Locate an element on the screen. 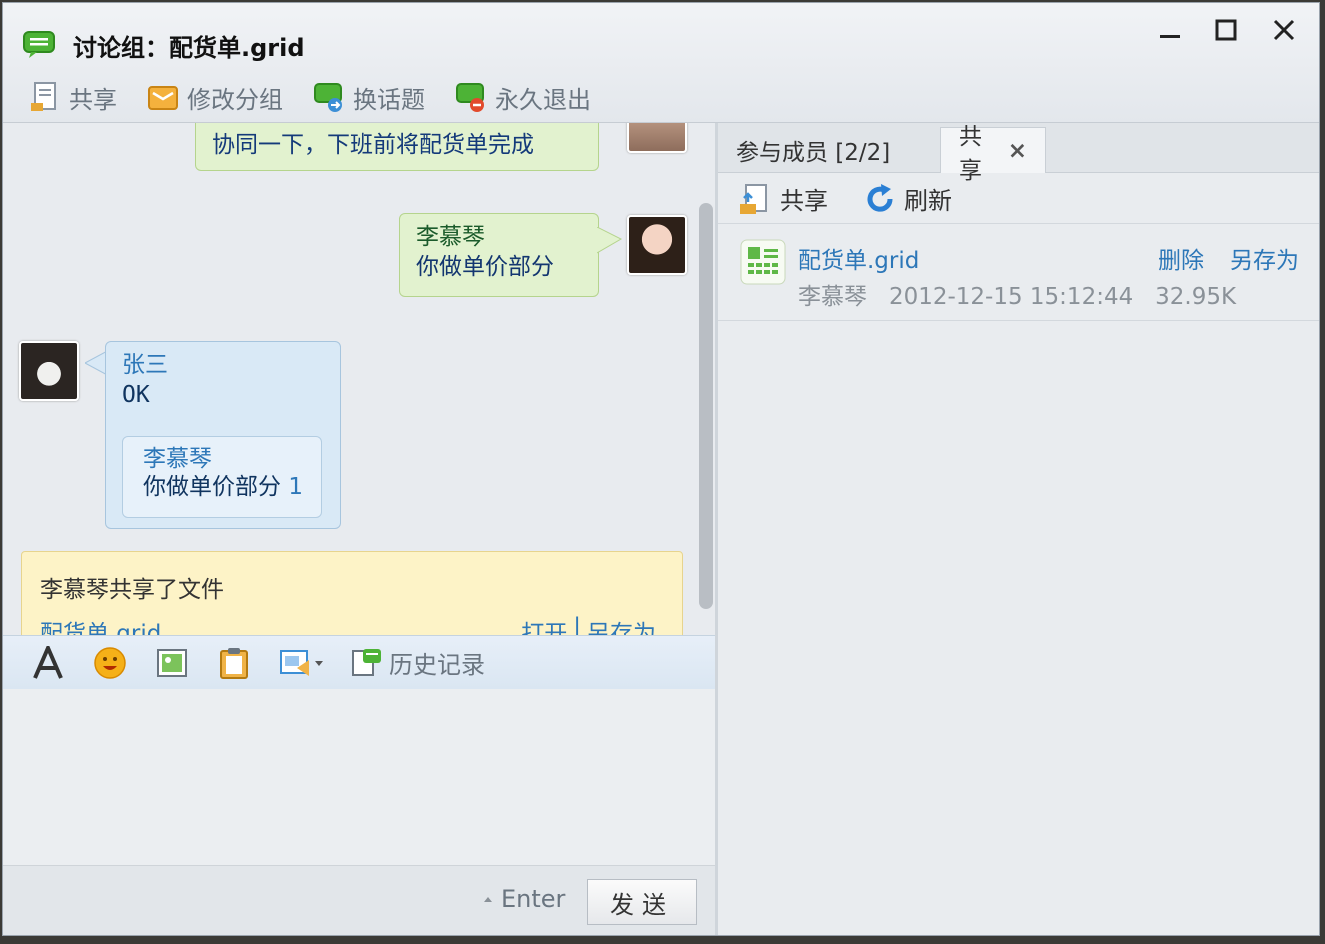 The height and width of the screenshot is (944, 1325). change-topic-icon is located at coordinates (328, 97).